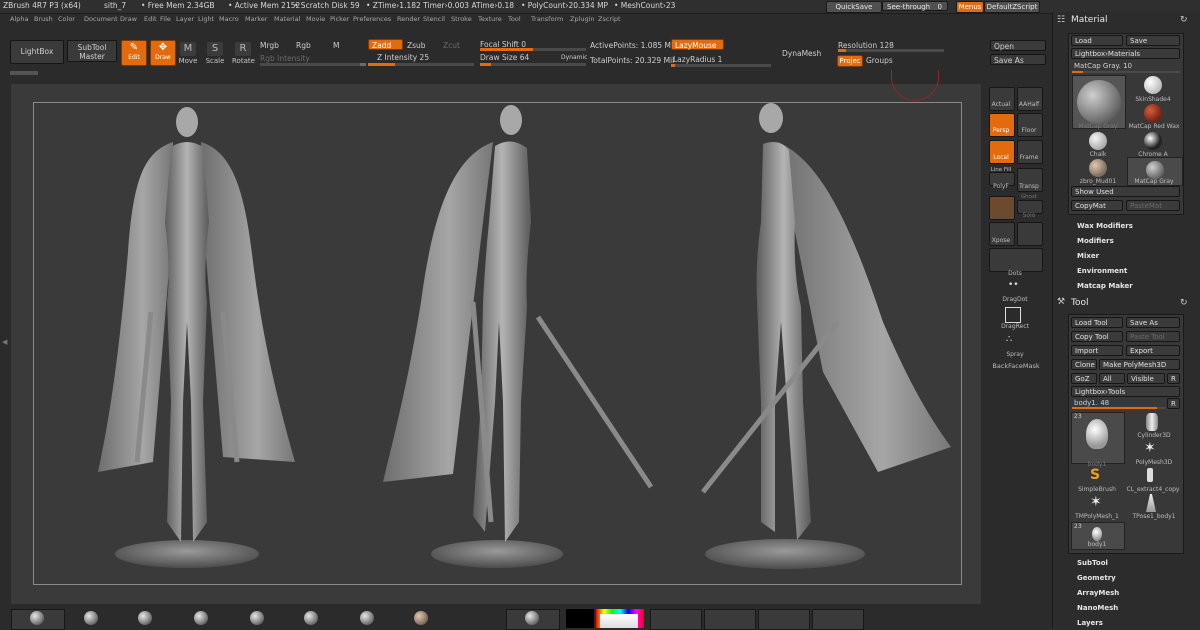 The height and width of the screenshot is (630, 1200). What do you see at coordinates (891, 50) in the screenshot?
I see `resolution-slider` at bounding box center [891, 50].